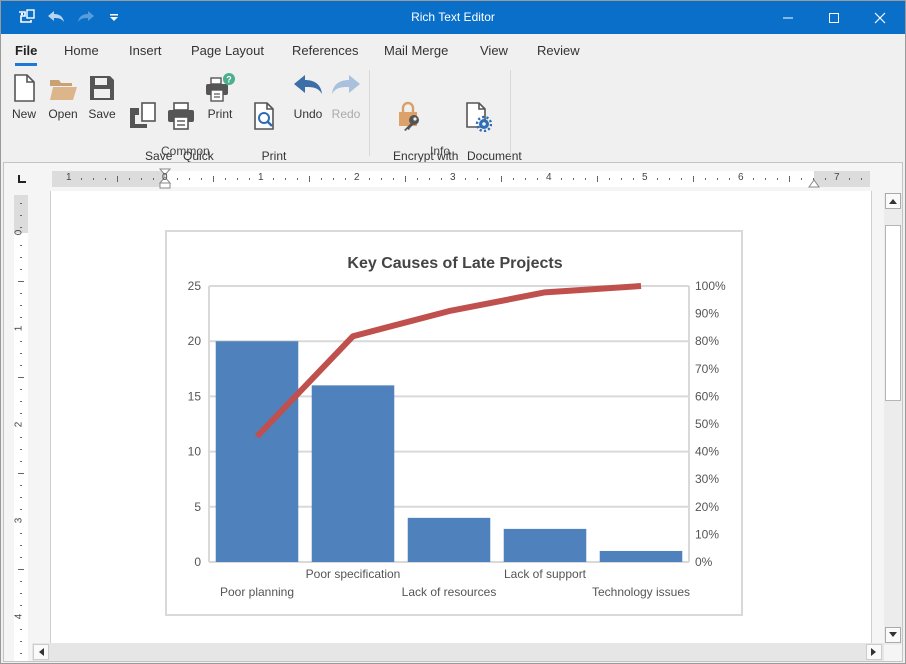  Describe the element at coordinates (416, 50) in the screenshot. I see `tab-mail-merge: Mail Merge` at that location.